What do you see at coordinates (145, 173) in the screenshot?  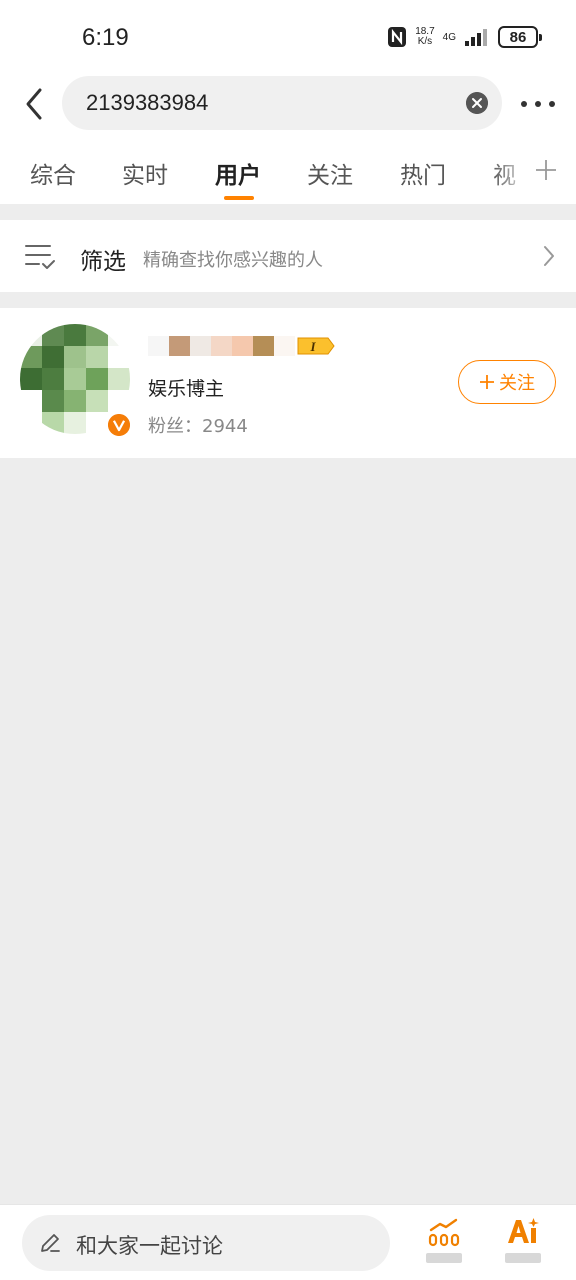 I see `tab-realtime: 实时` at bounding box center [145, 173].